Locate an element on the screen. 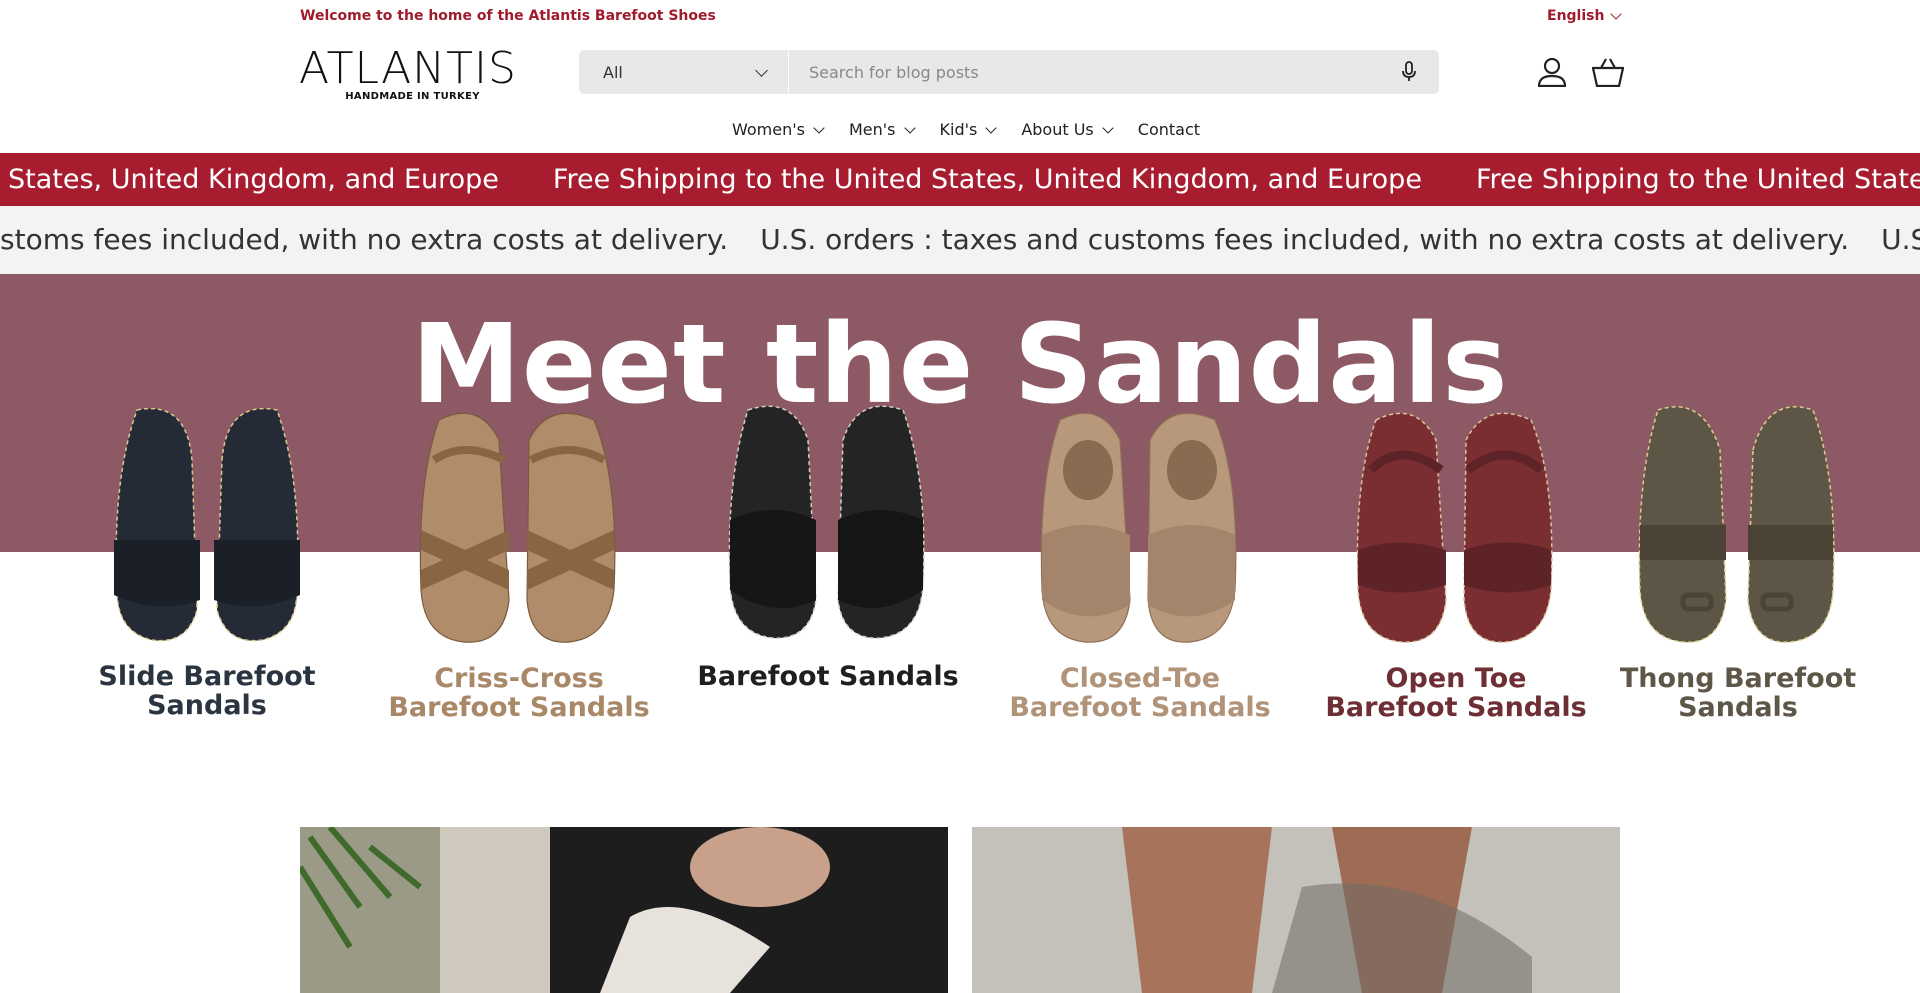 The image size is (1920, 993). account-button is located at coordinates (1552, 72).